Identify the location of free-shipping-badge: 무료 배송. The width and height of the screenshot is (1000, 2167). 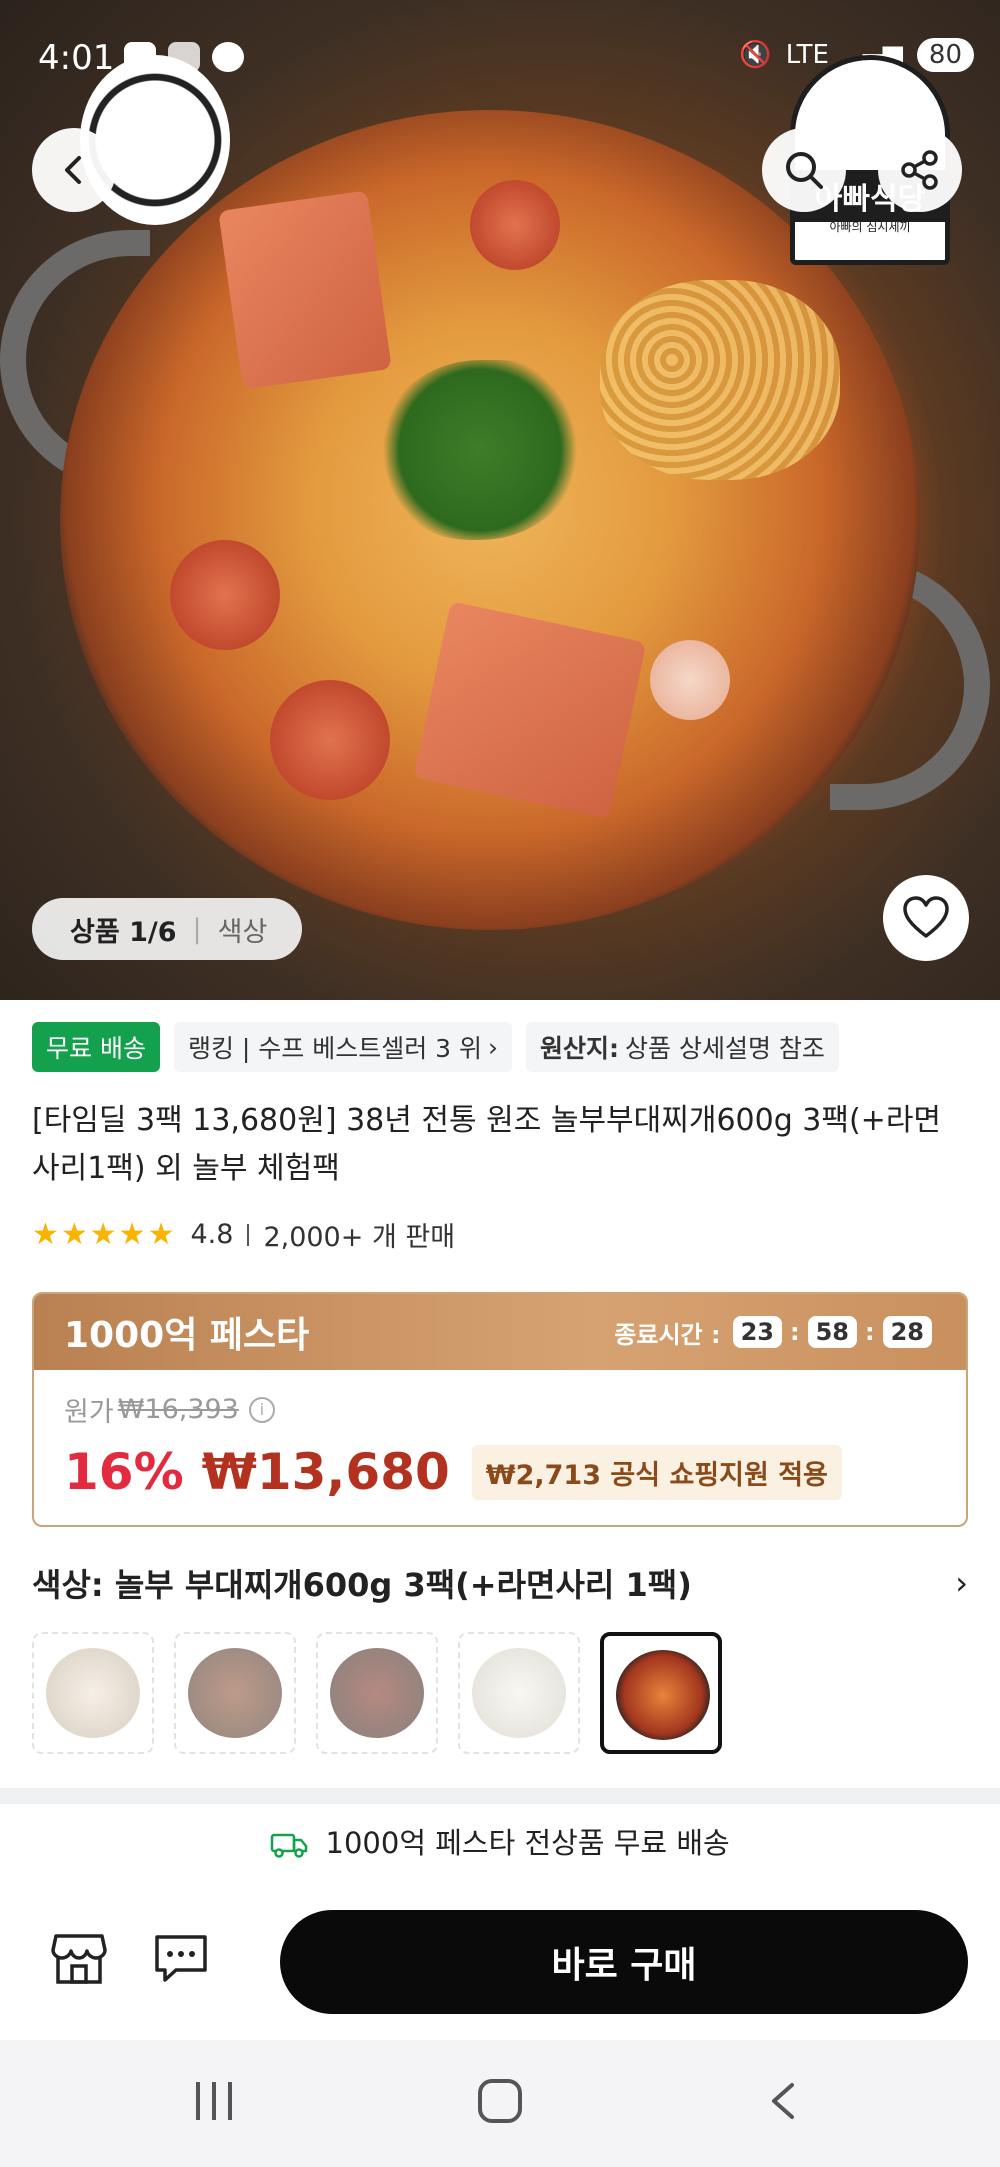
(96, 1047).